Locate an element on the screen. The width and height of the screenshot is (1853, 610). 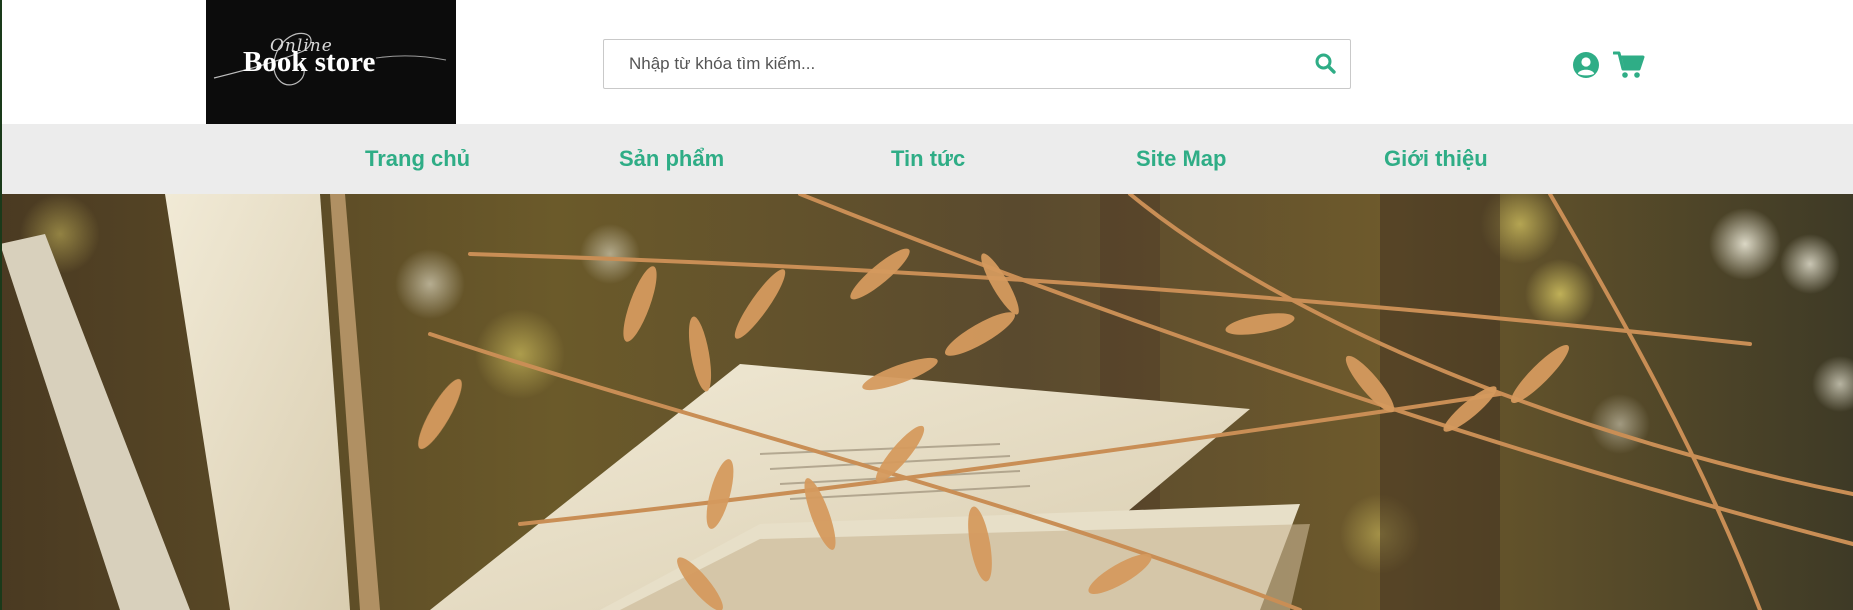
nav-item-home: Trang chủ is located at coordinates (417, 159).